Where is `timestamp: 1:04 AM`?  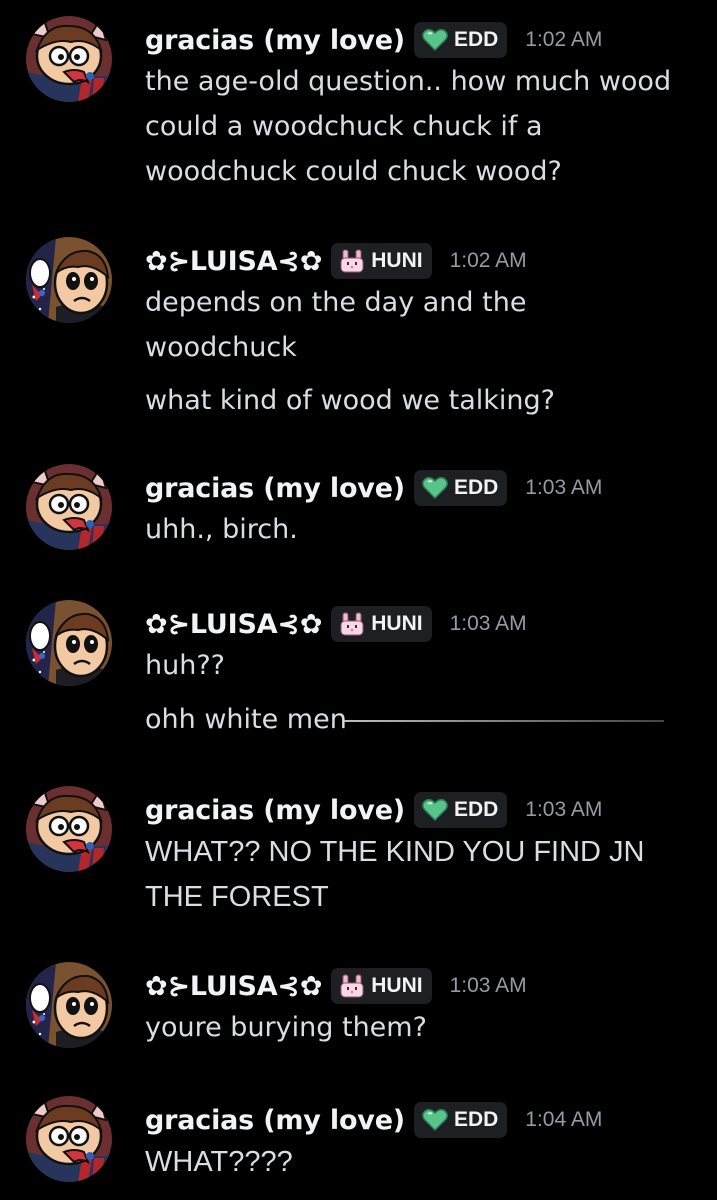
timestamp: 1:04 AM is located at coordinates (563, 1120).